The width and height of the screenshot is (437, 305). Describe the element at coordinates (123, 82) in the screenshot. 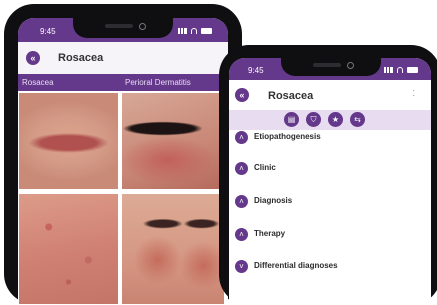

I see `category-bar: Rosacea Perioral Dermatitis` at that location.